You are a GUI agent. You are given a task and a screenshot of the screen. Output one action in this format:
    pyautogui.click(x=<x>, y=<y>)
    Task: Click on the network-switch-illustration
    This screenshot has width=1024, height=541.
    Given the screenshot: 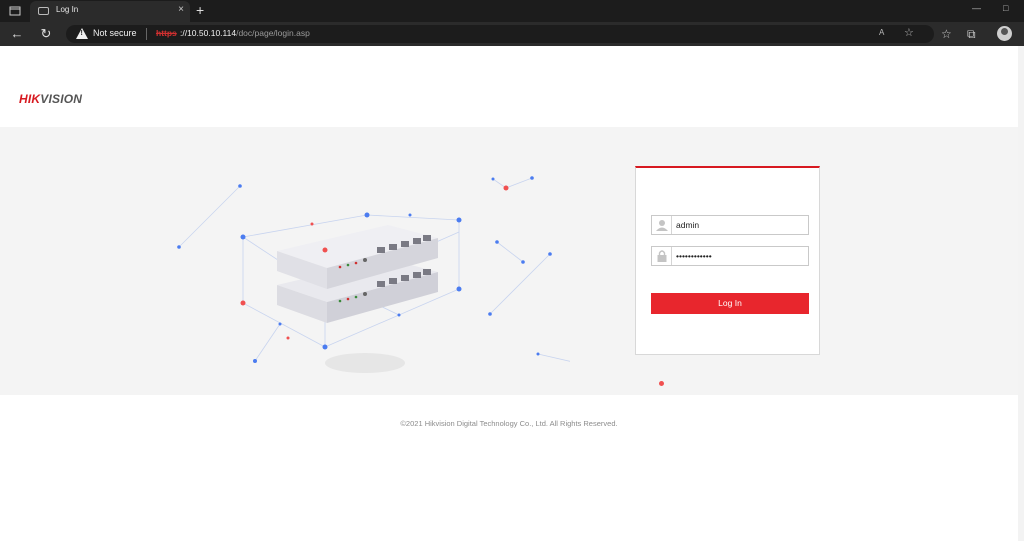 What is the action you would take?
    pyautogui.click(x=373, y=274)
    